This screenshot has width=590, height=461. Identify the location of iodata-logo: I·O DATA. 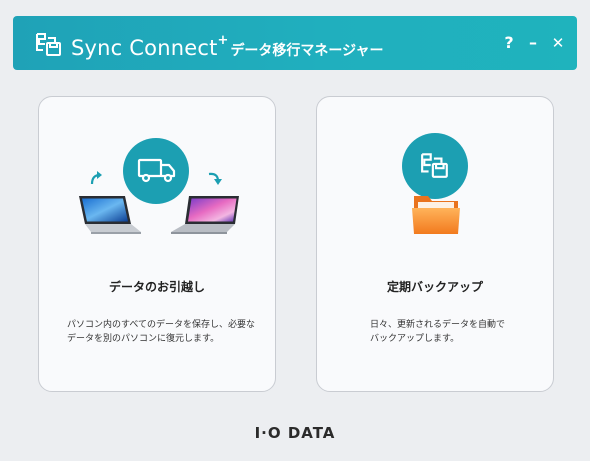
(295, 433).